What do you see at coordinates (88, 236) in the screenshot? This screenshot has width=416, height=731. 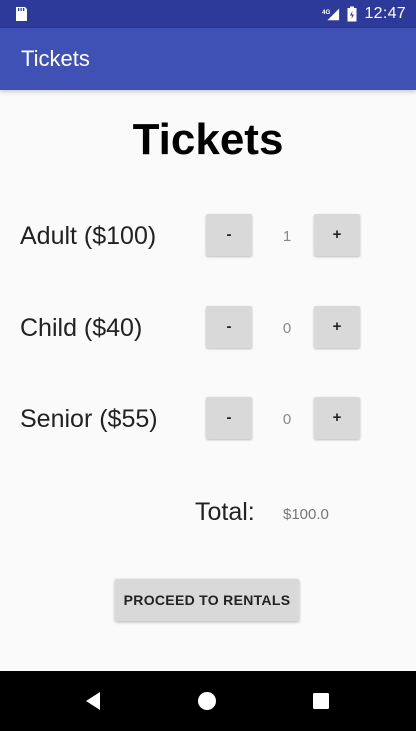 I see `ticket-label-adult: Adult ($100)` at bounding box center [88, 236].